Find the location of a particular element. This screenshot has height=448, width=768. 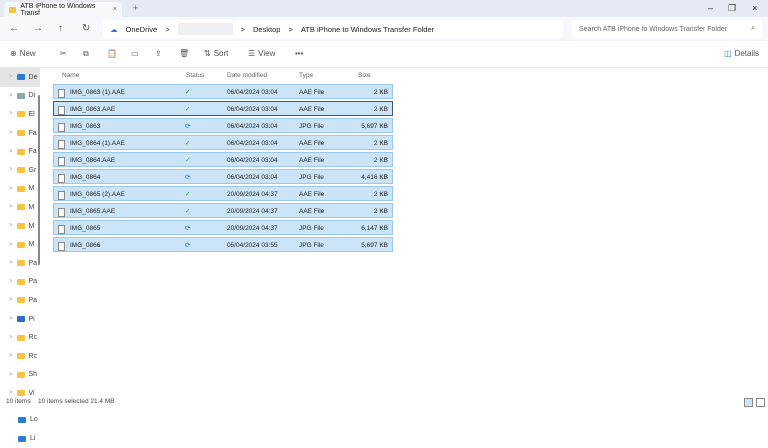

refresh-button: ↻ is located at coordinates (86, 28).